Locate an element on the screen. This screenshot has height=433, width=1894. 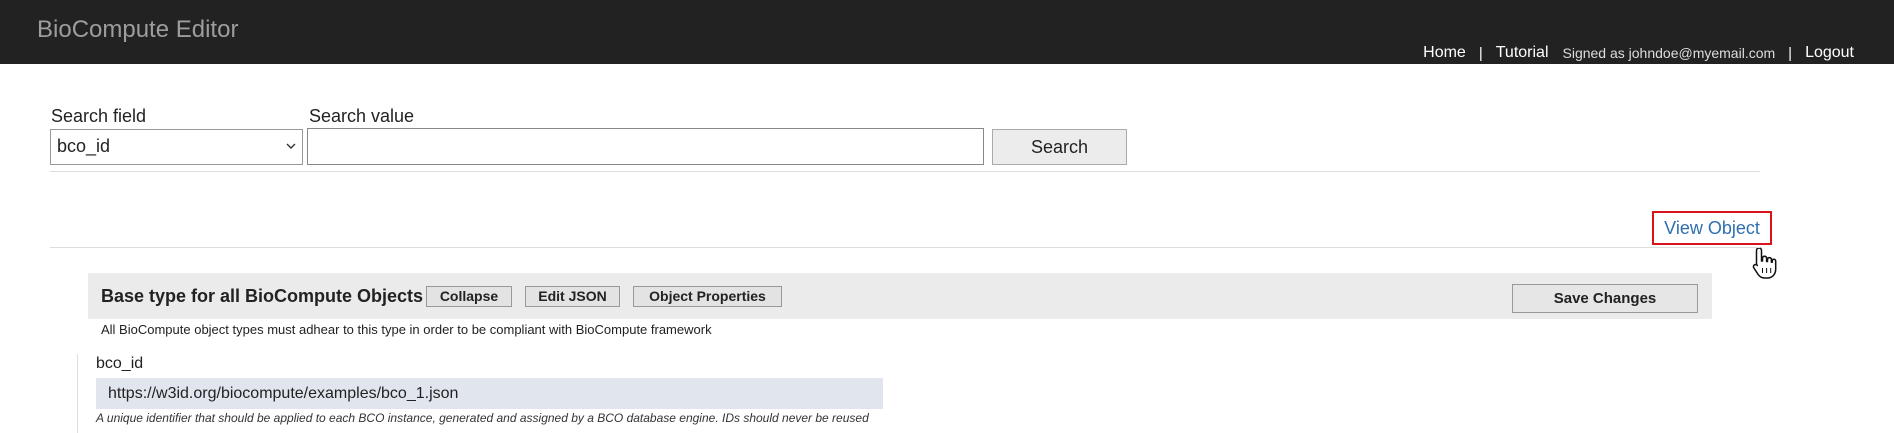
search-field-selected: bco_id is located at coordinates (84, 146).